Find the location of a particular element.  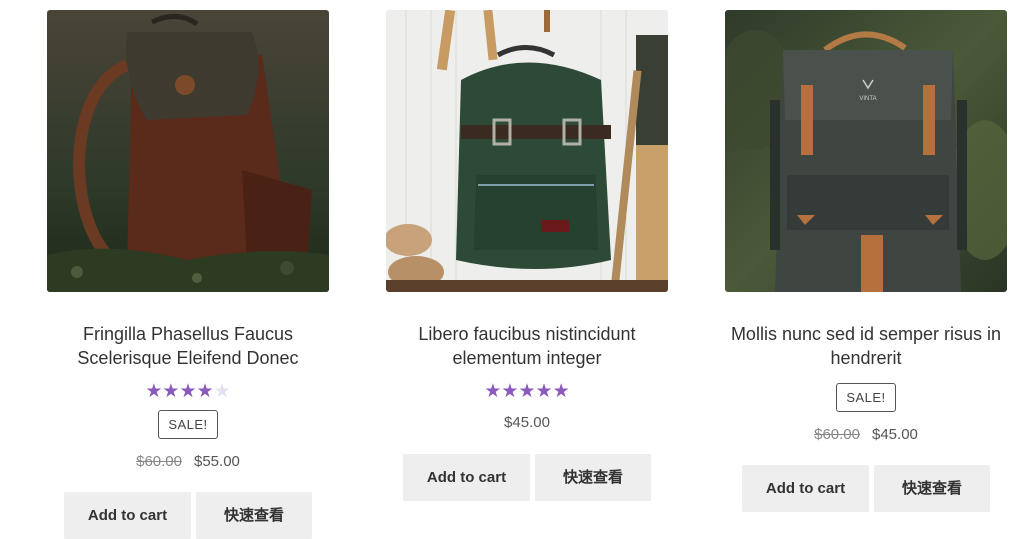

product-image-brown-leather-backpack is located at coordinates (188, 151).